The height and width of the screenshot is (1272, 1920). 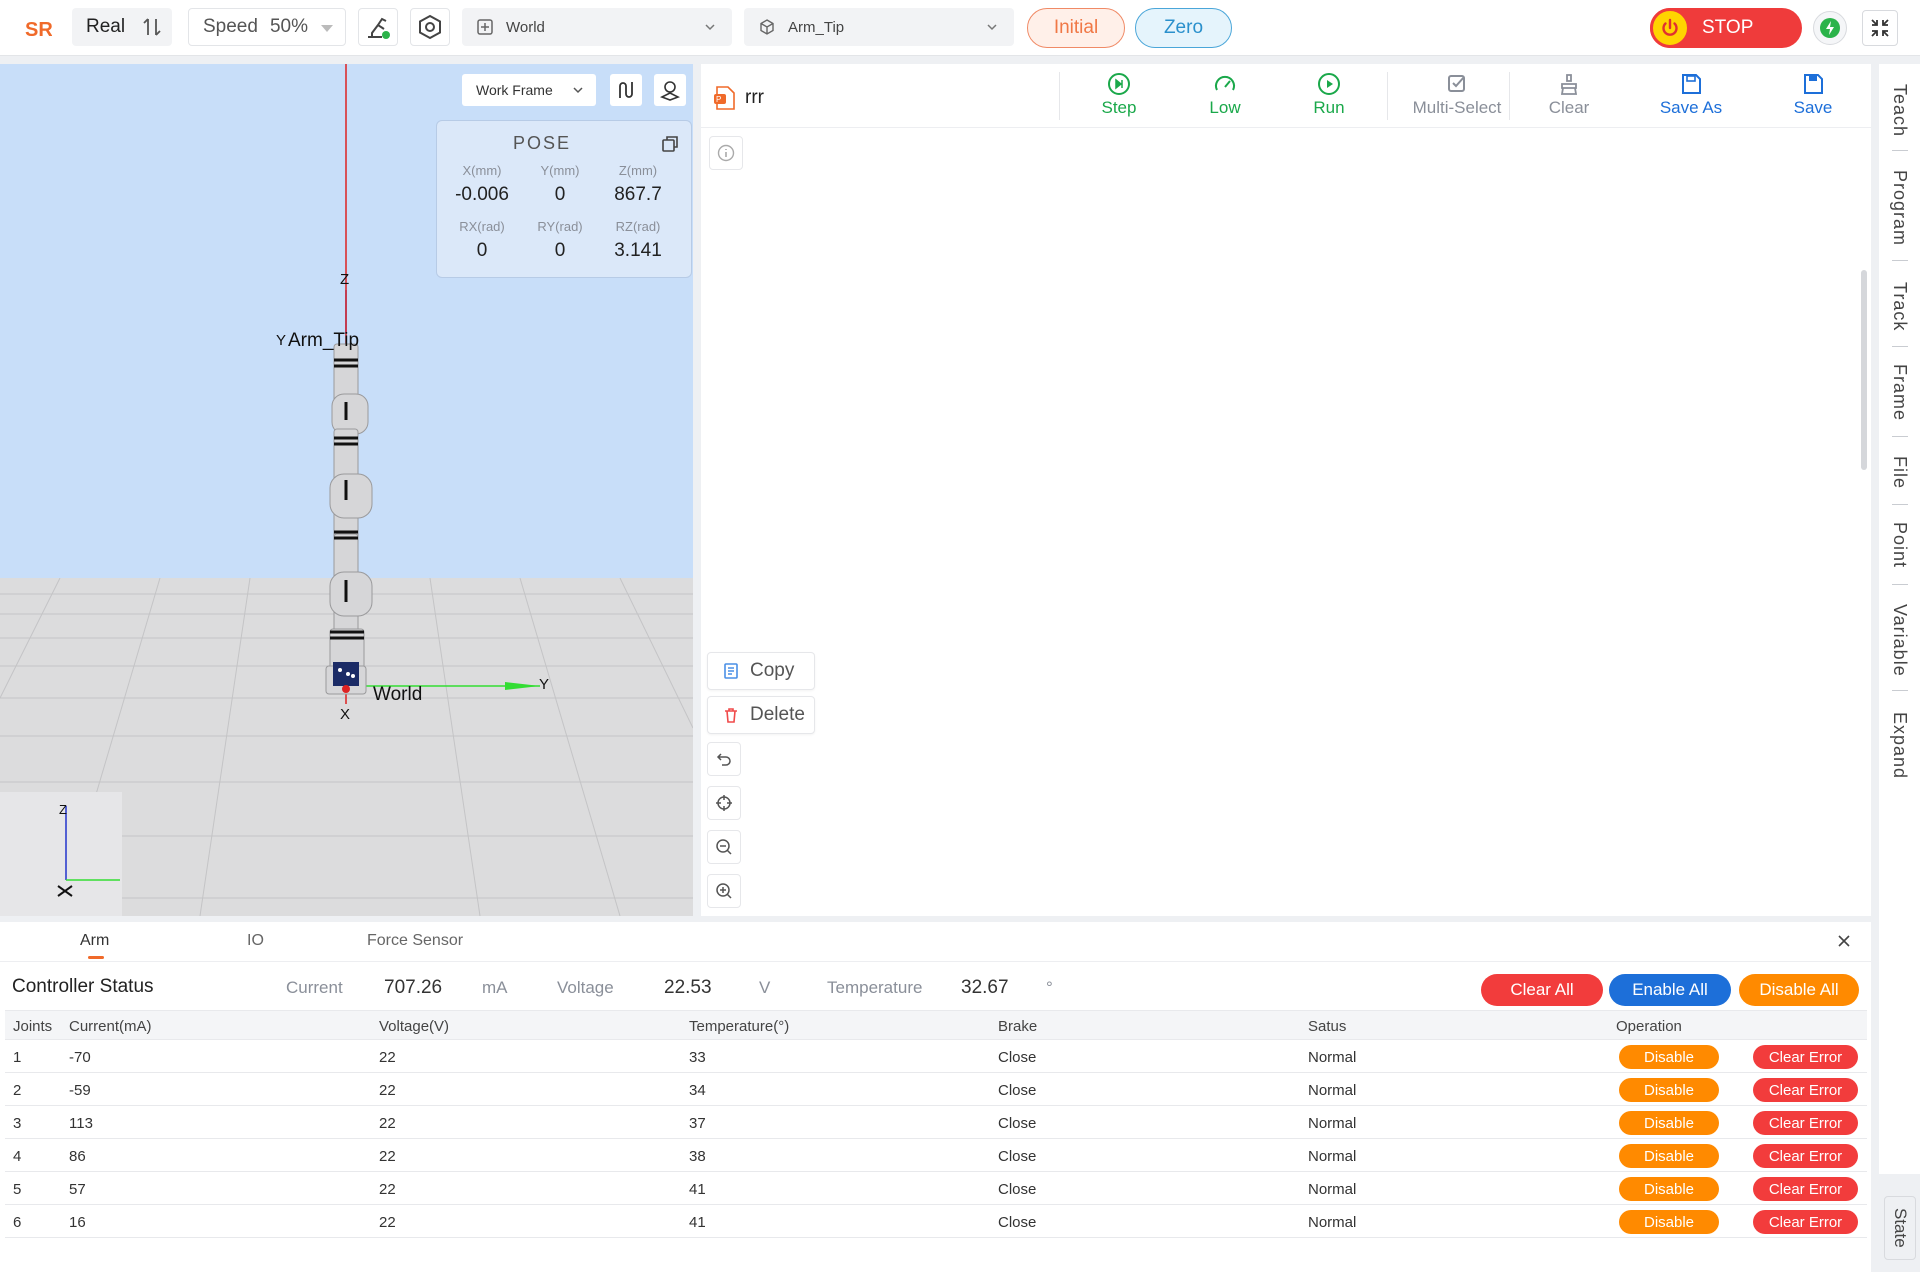 I want to click on nav-point: Point, so click(x=1899, y=545).